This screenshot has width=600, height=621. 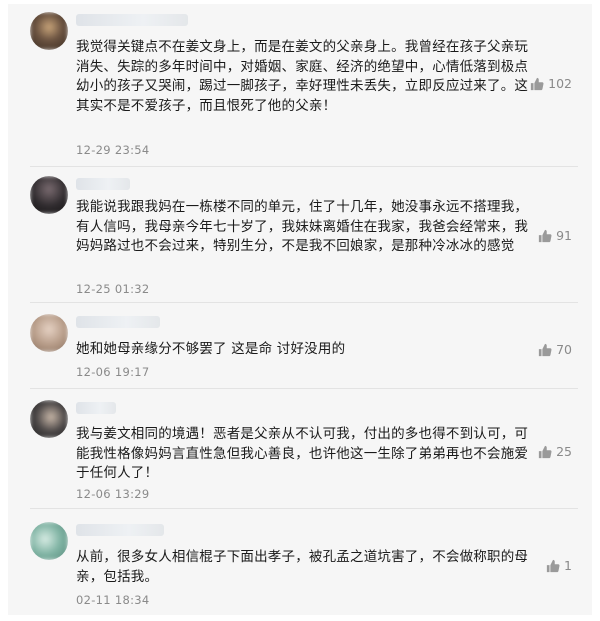 I want to click on like-count: 70, so click(x=564, y=349).